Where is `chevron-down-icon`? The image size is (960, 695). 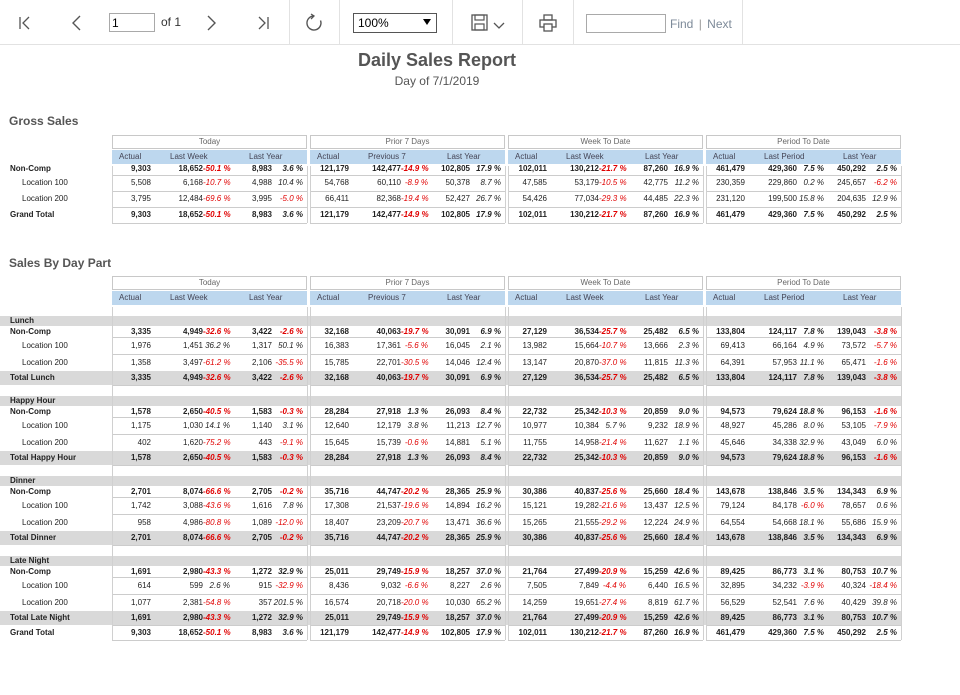 chevron-down-icon is located at coordinates (499, 25).